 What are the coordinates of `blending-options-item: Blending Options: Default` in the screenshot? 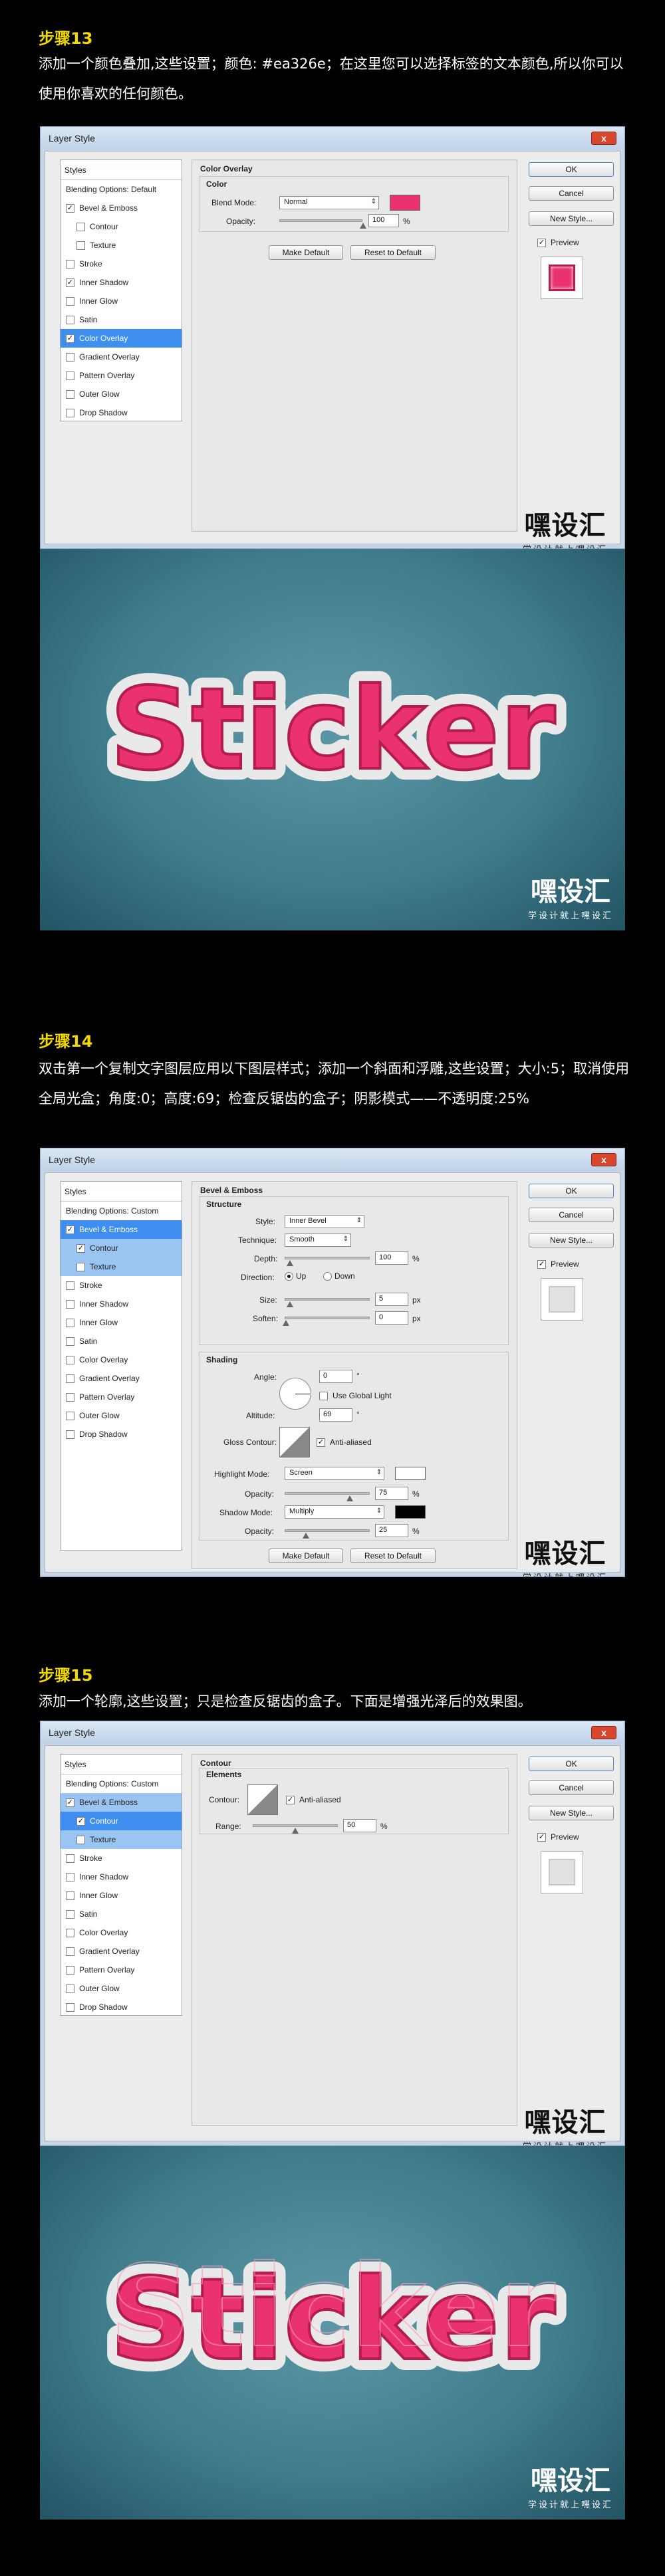 It's located at (122, 189).